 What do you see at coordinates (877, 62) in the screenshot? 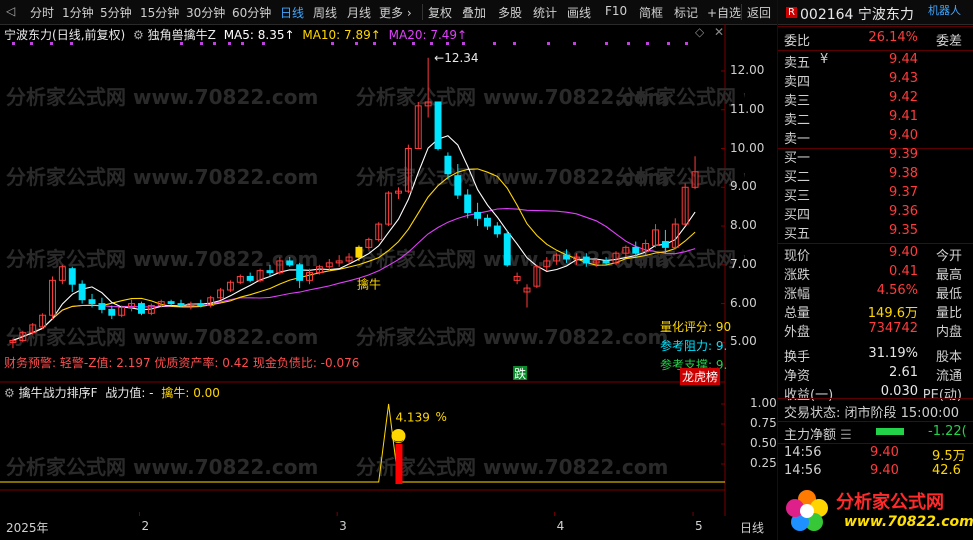
I see `ask-row: 卖五 9.44 ¥` at bounding box center [877, 62].